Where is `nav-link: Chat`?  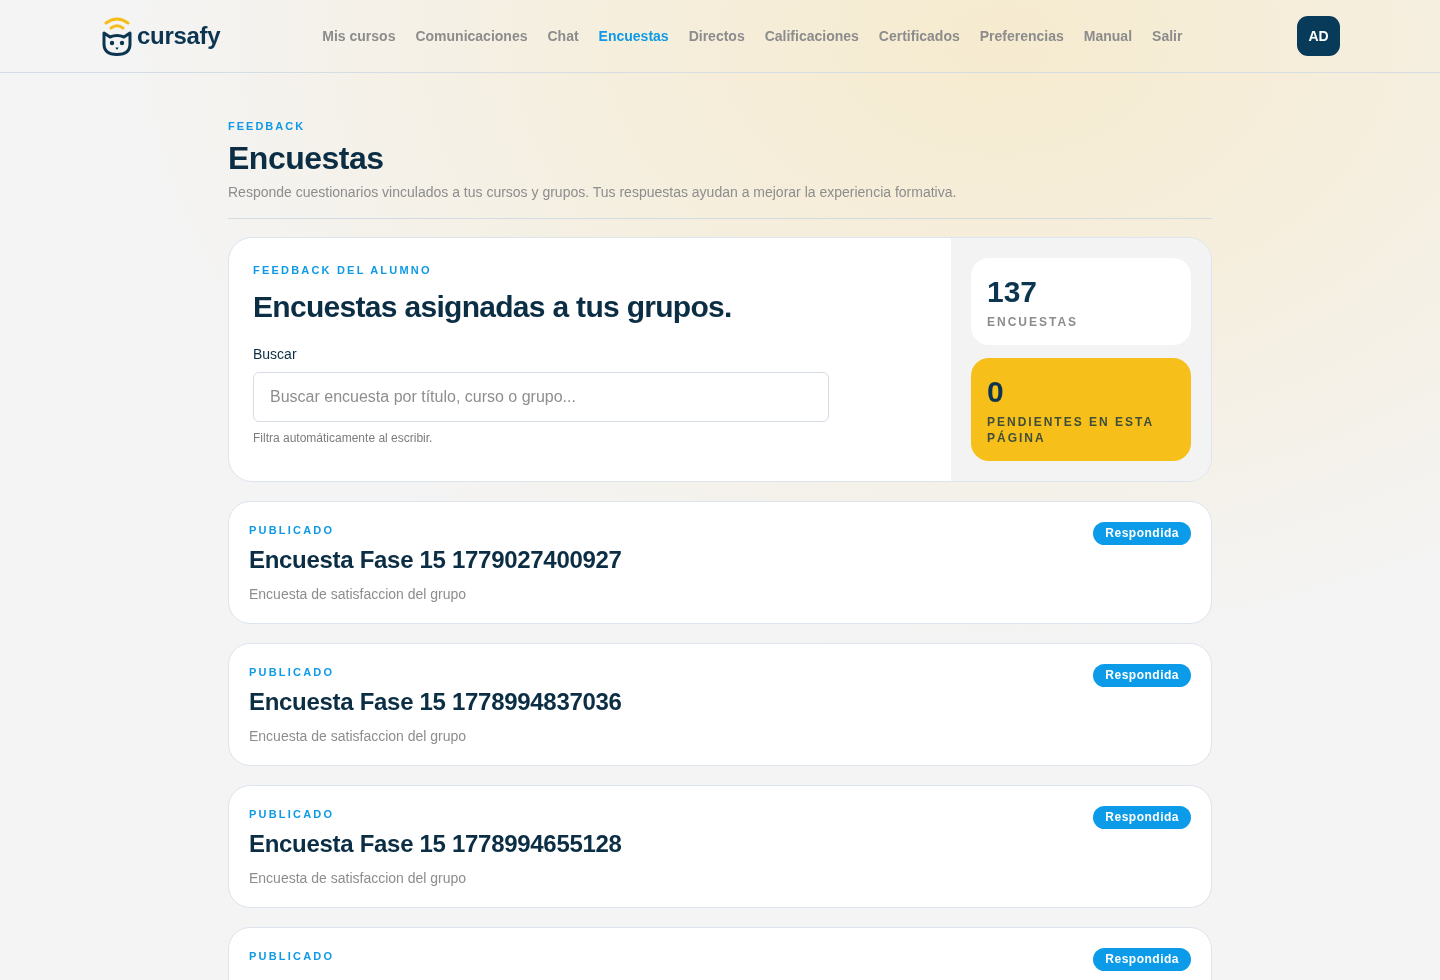 nav-link: Chat is located at coordinates (563, 36).